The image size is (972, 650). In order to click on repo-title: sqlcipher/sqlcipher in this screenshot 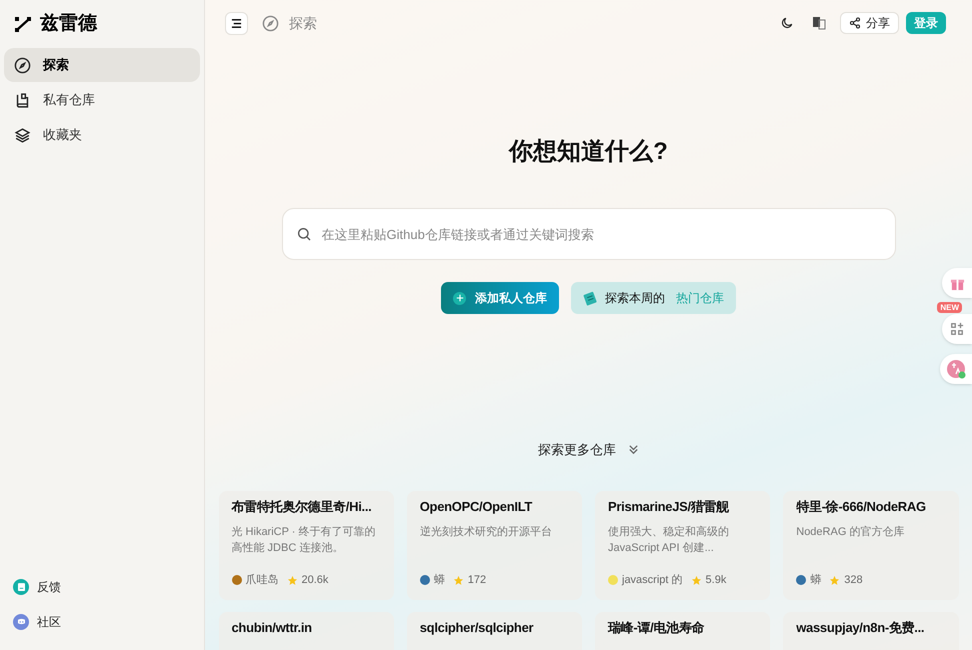, I will do `click(477, 627)`.